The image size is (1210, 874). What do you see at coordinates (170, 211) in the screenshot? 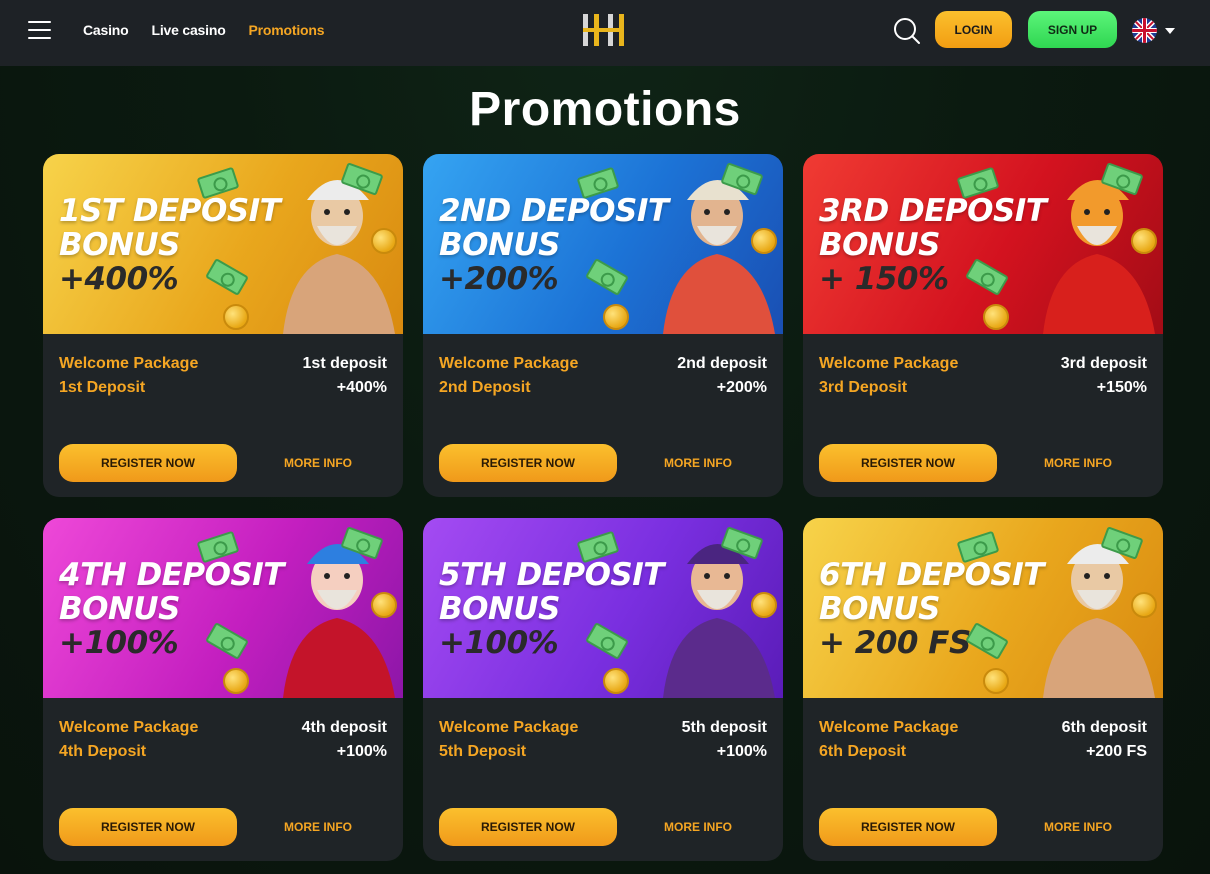
I see `banner-line-1: 1ST DEPOSIT` at bounding box center [170, 211].